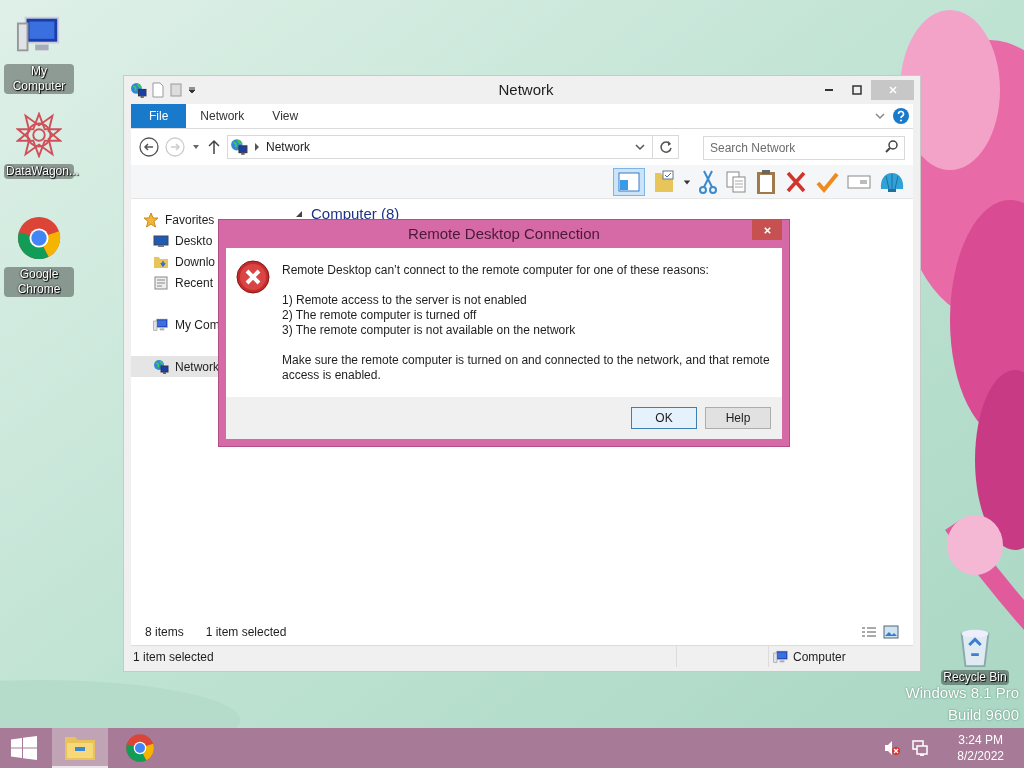  Describe the element at coordinates (164, 632) in the screenshot. I see `item-count: 8 items` at that location.